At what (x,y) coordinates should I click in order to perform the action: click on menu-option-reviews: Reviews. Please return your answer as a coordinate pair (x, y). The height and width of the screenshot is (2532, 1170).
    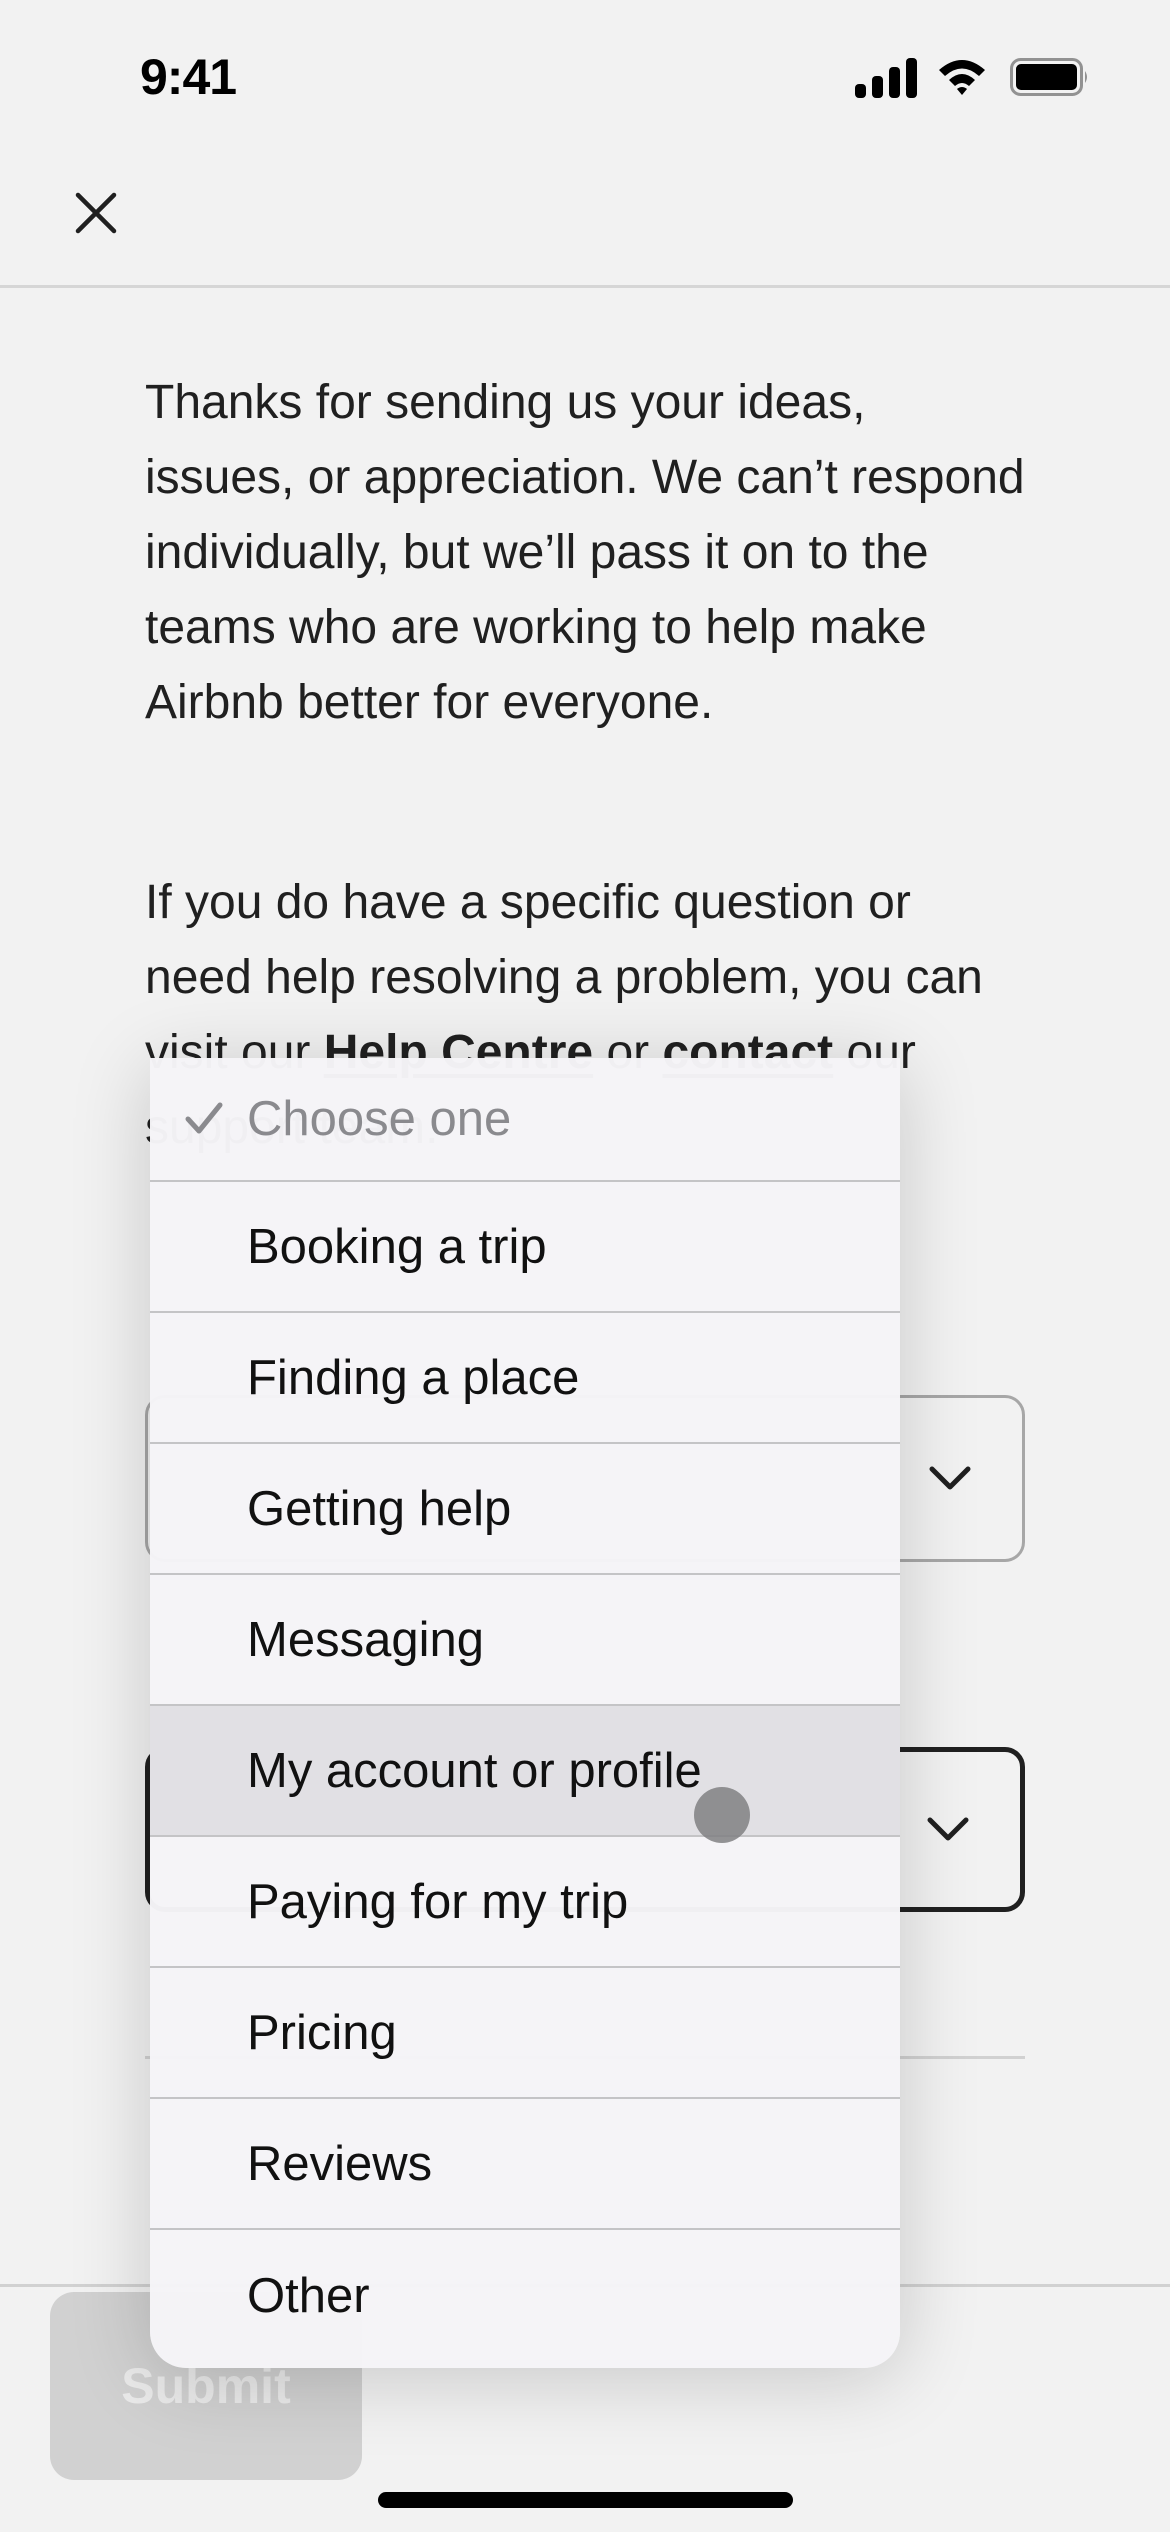
    Looking at the image, I should click on (525, 2164).